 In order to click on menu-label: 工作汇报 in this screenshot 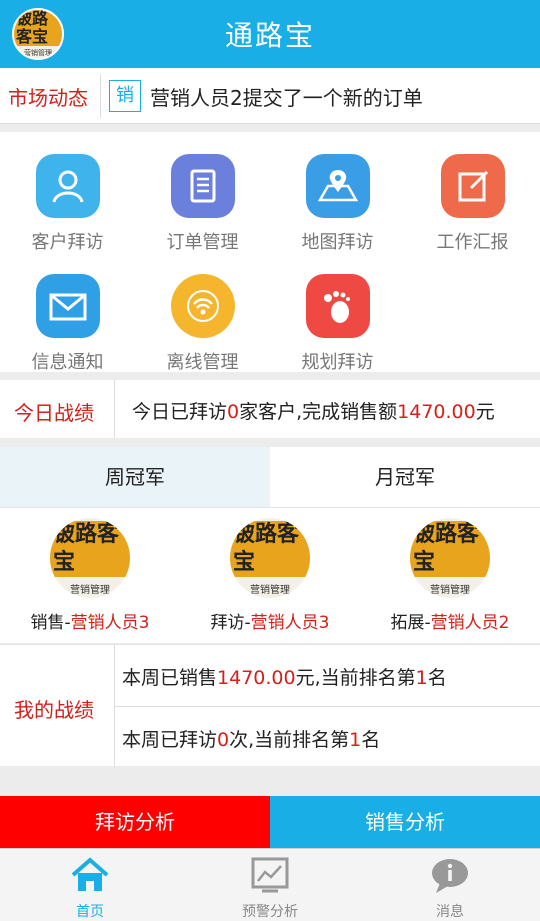, I will do `click(472, 242)`.